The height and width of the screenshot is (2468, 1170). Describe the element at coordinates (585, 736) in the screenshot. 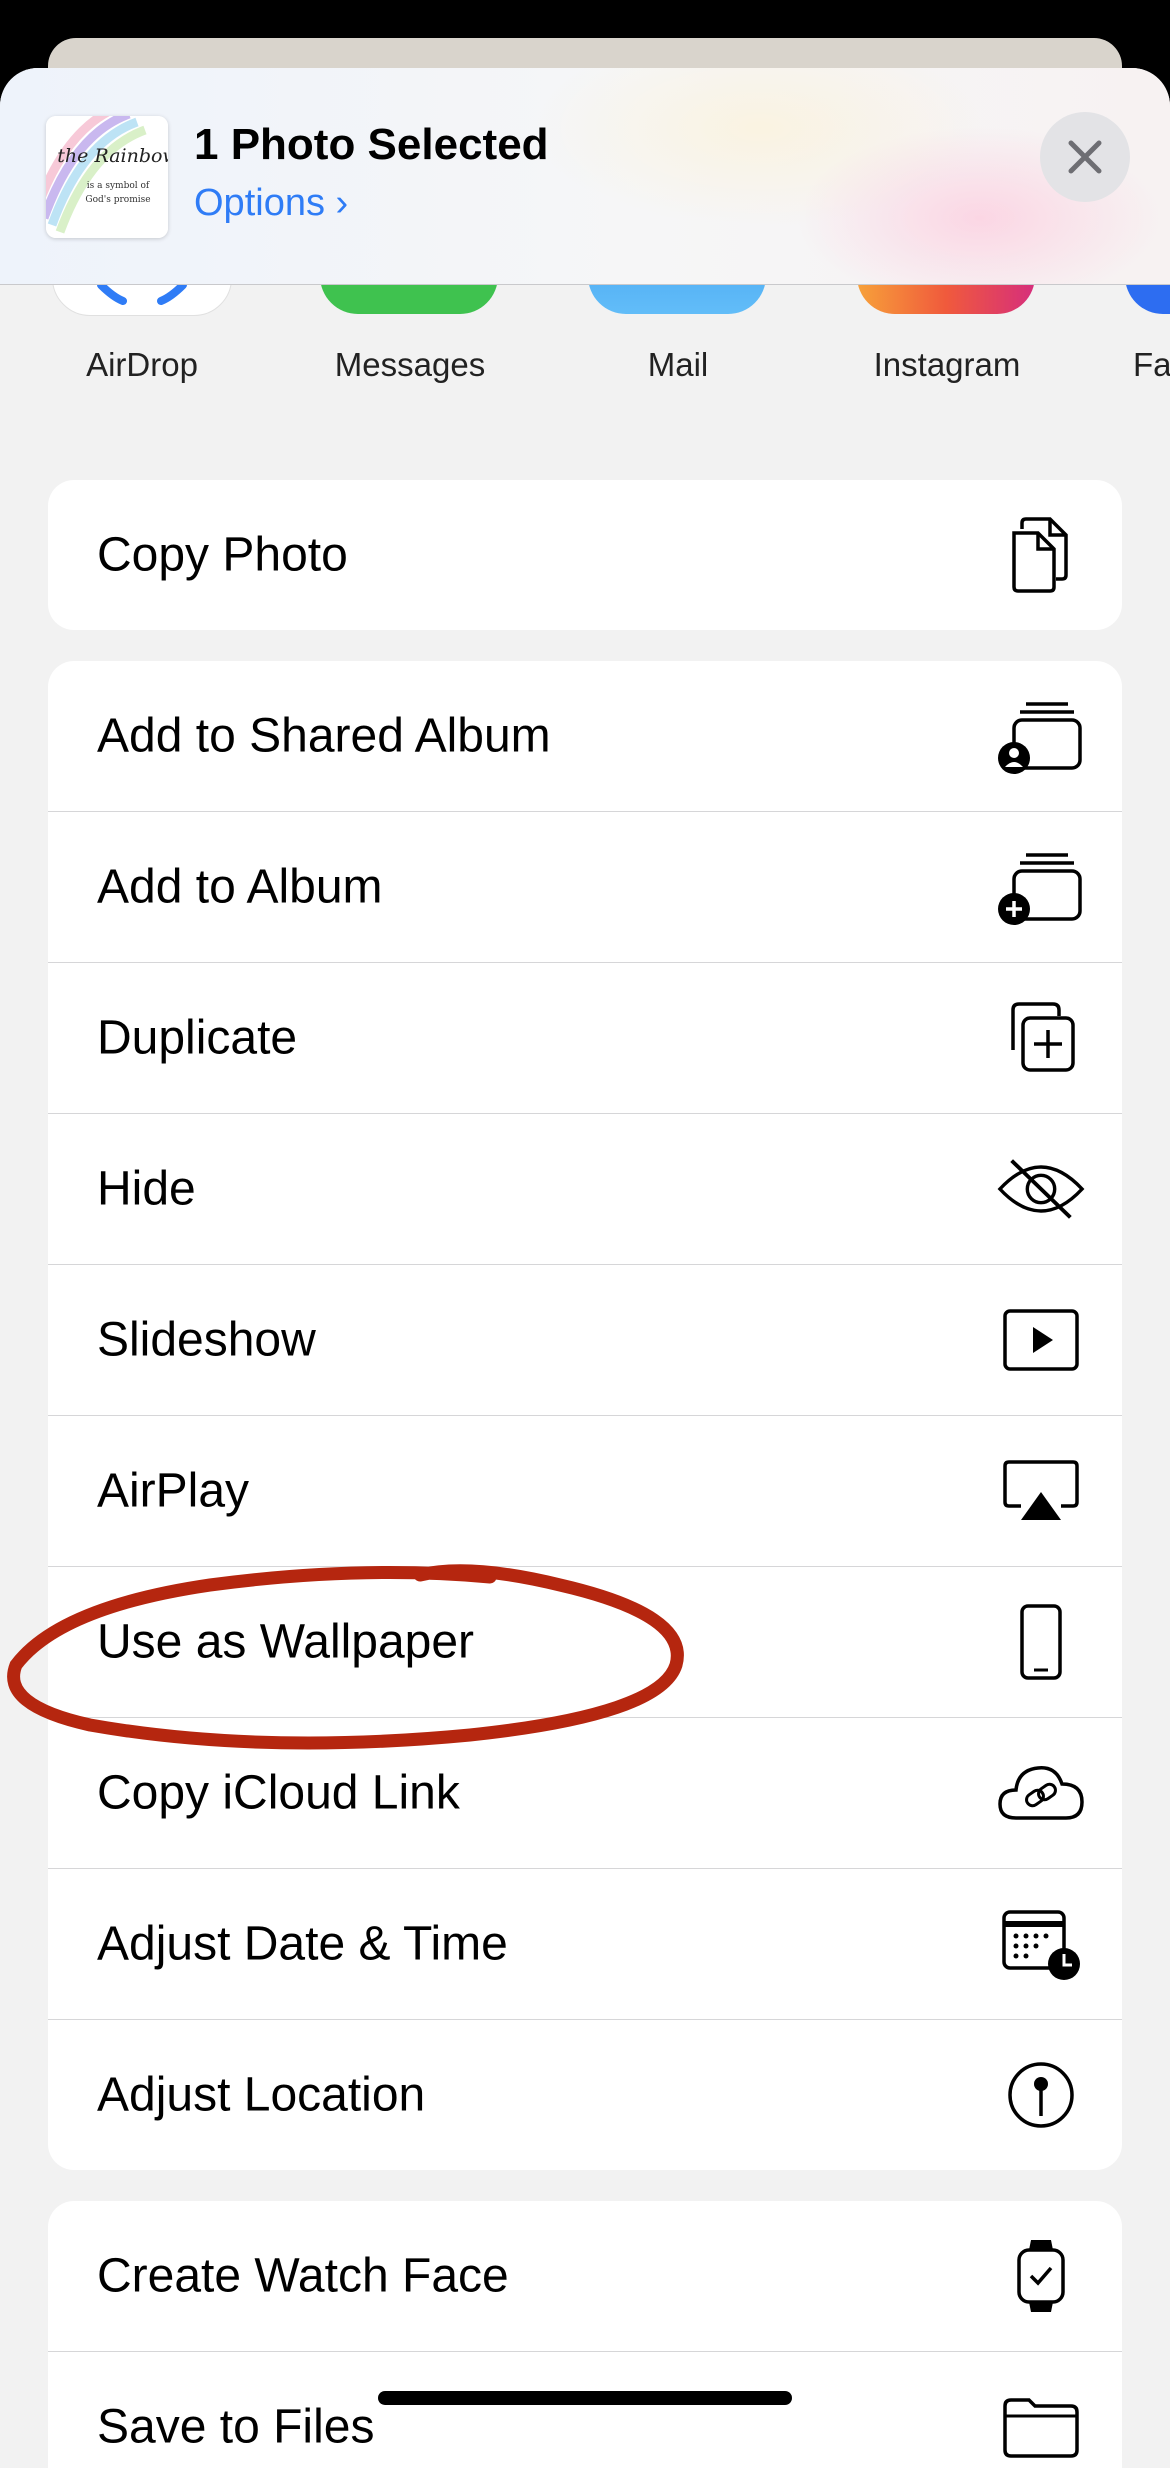

I see `add-to-shared-album-row: Add to Shared Album` at that location.